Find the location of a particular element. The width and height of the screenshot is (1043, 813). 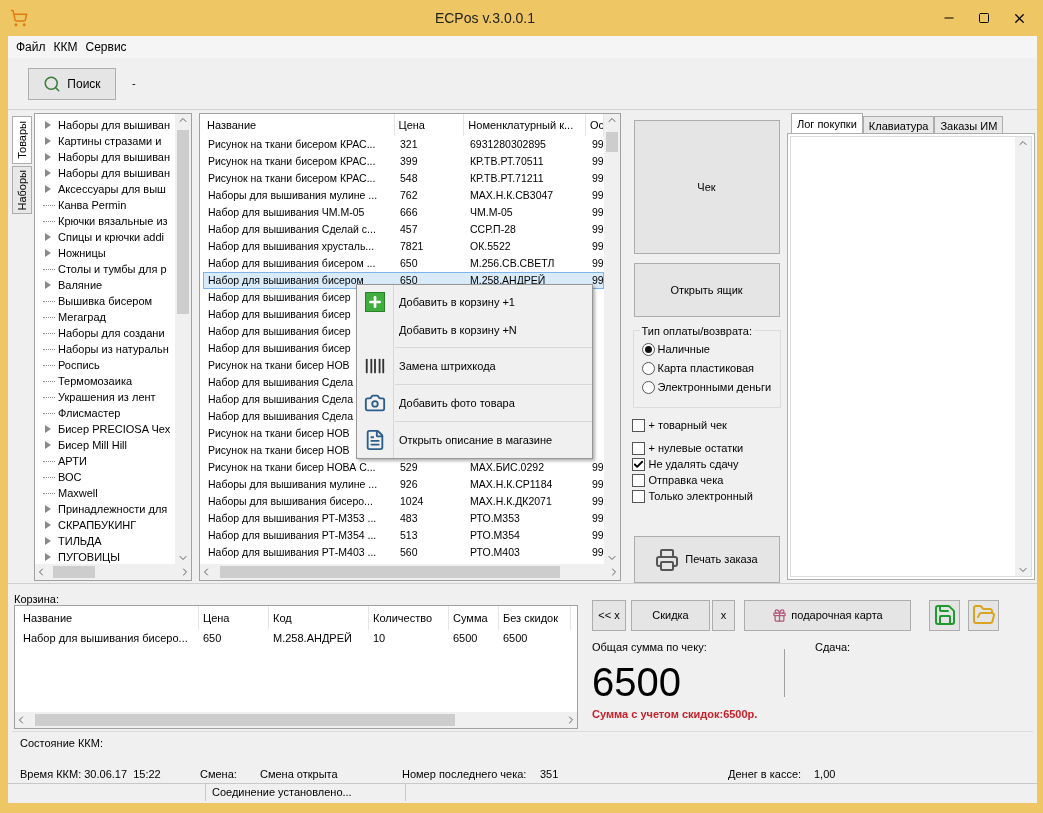

tree-item: Картины стразами и is located at coordinates (110, 141).